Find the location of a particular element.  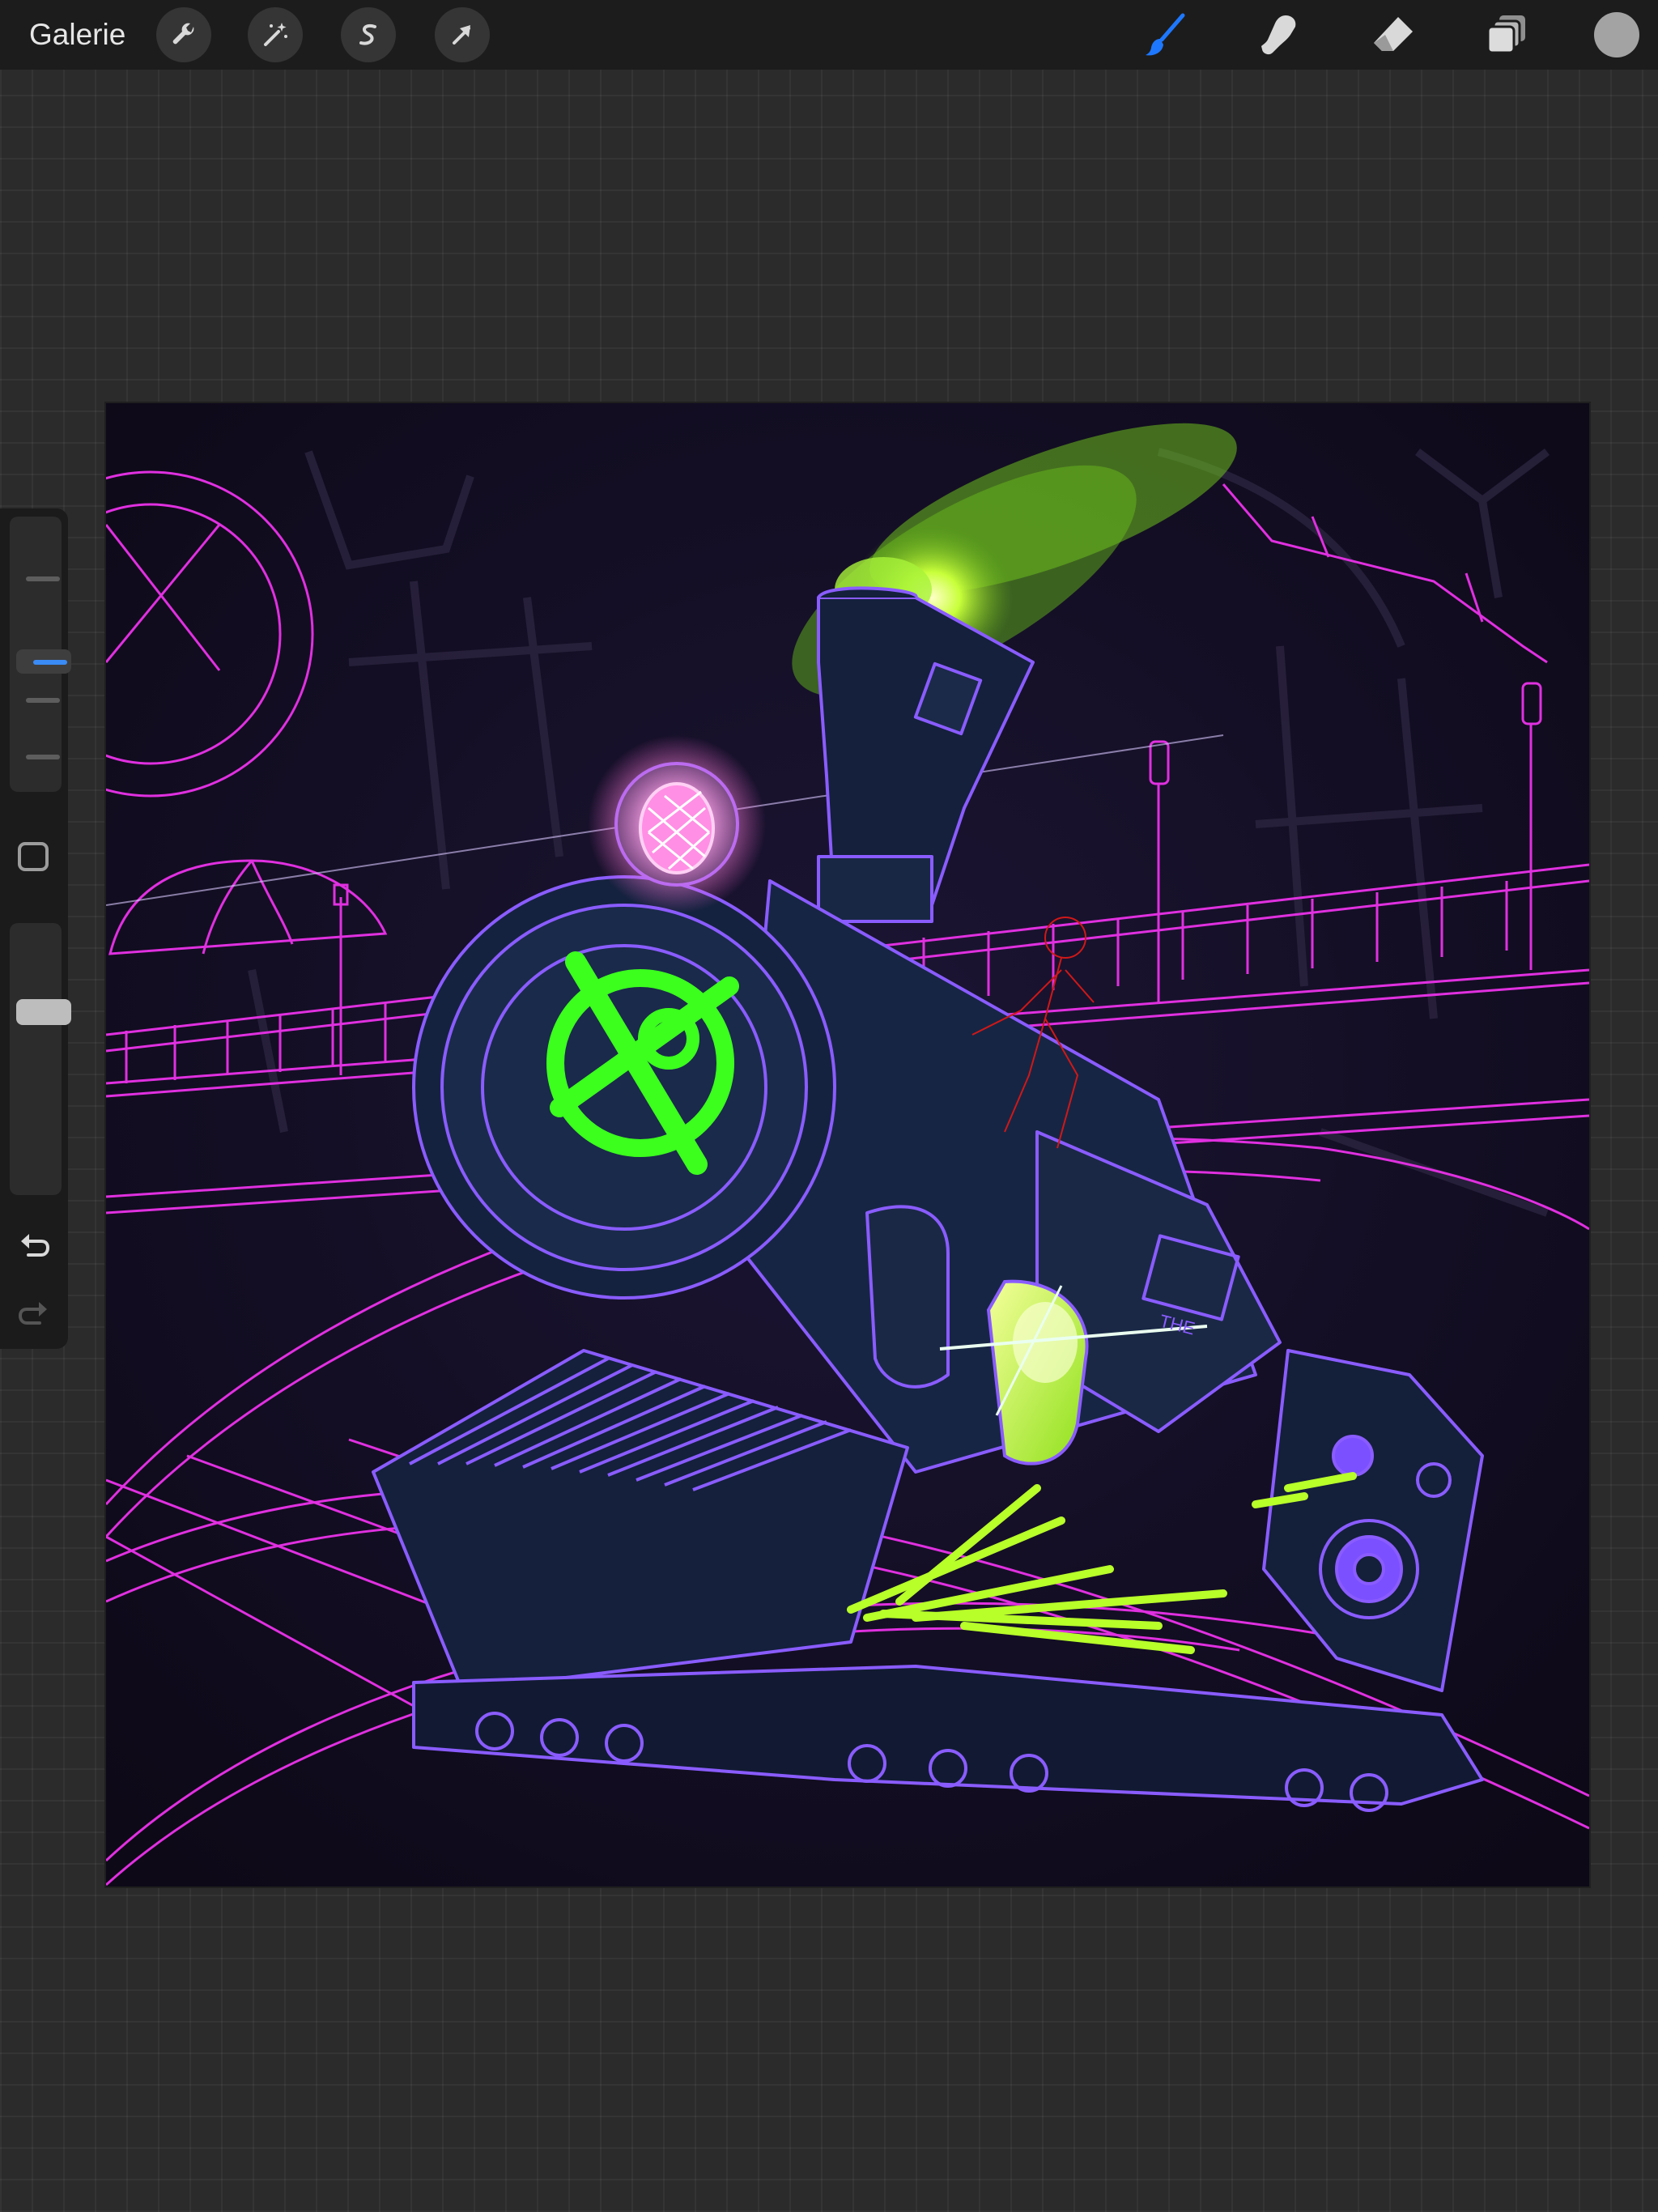

selection-button is located at coordinates (368, 34).